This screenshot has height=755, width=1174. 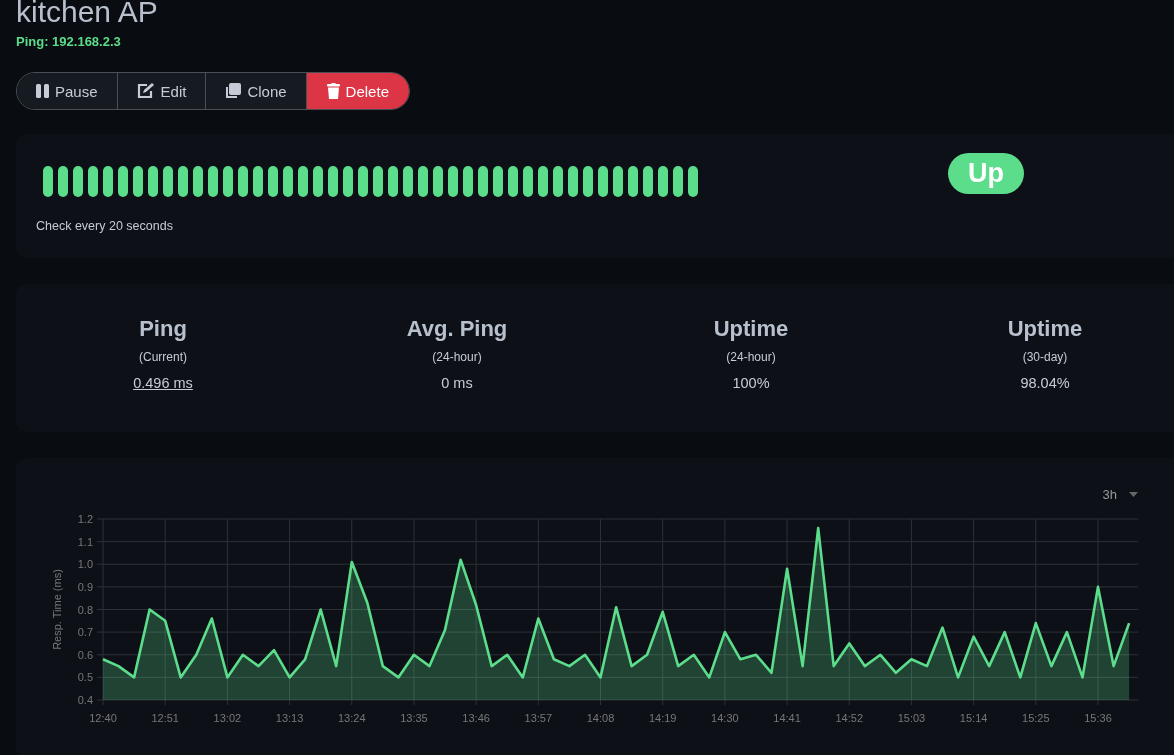 What do you see at coordinates (352, 718) in the screenshot?
I see `x-tick-label: 13:24` at bounding box center [352, 718].